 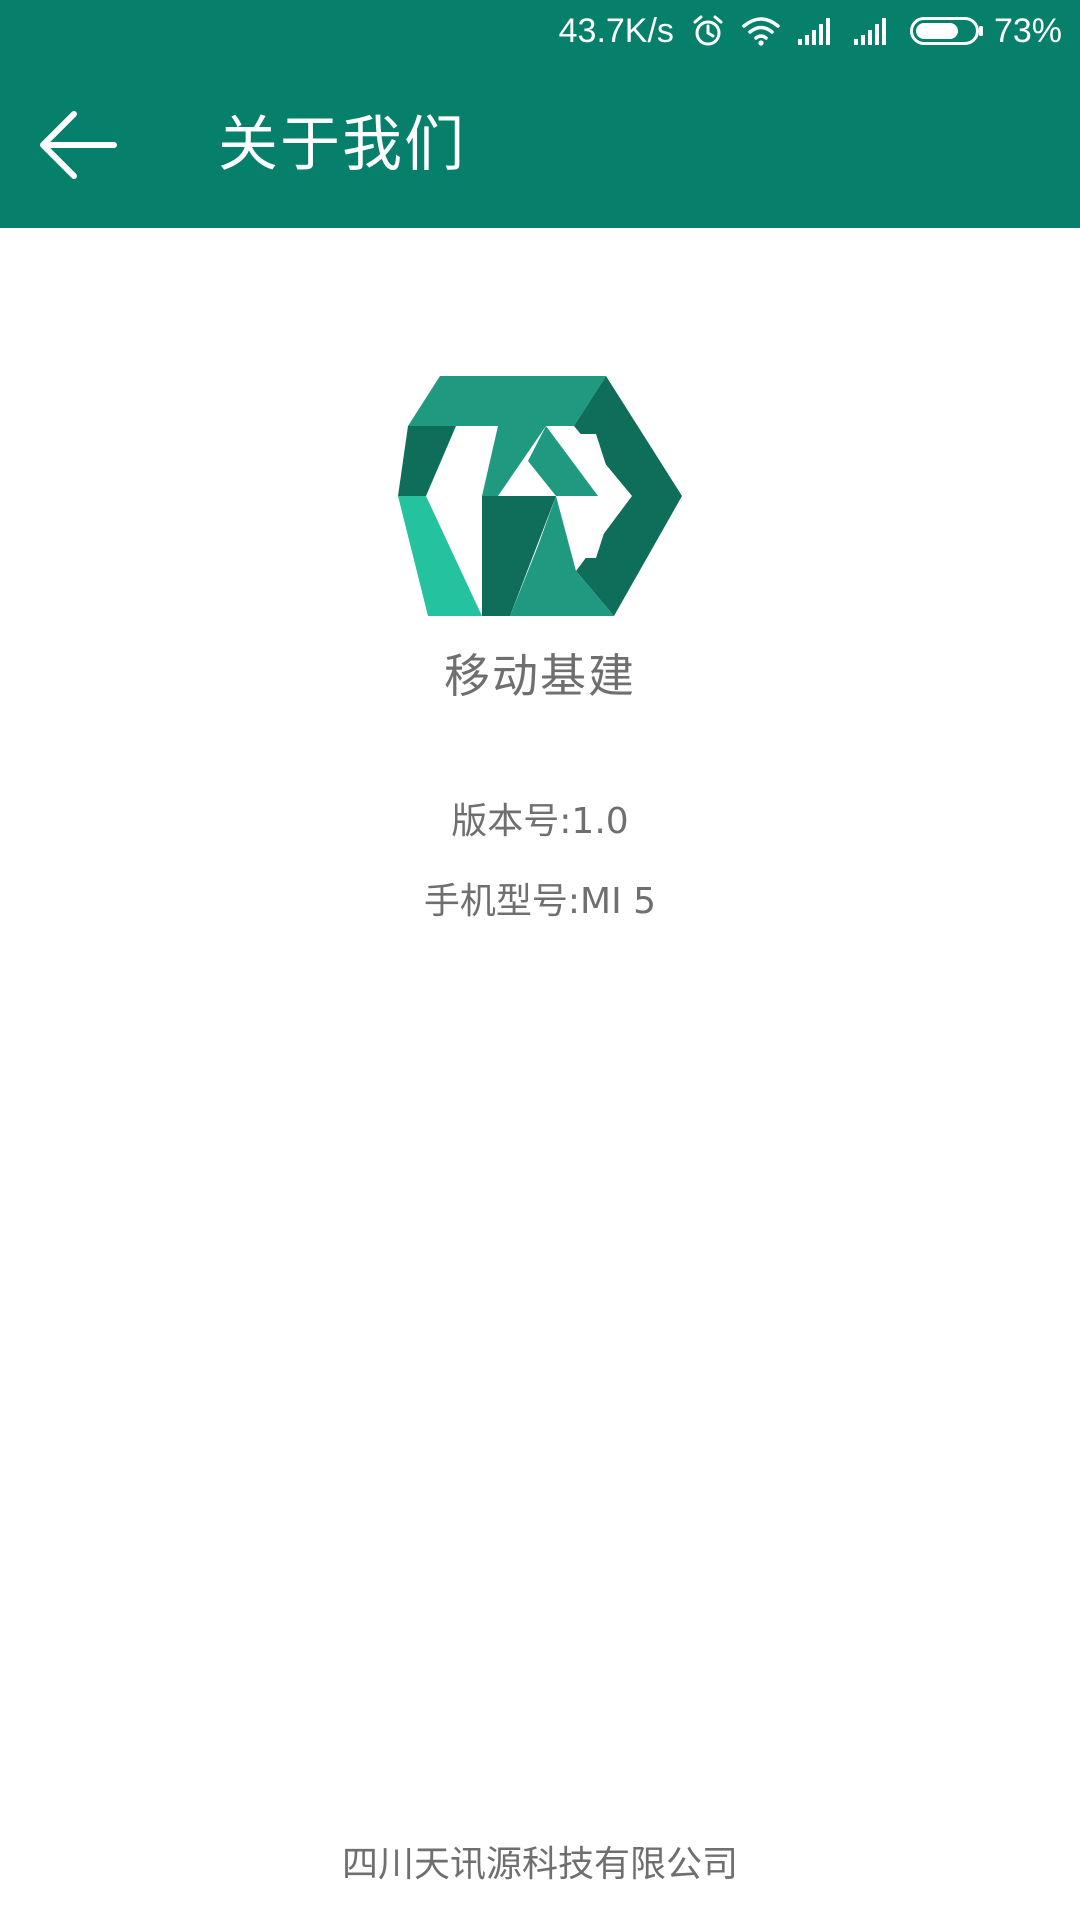 What do you see at coordinates (540, 496) in the screenshot?
I see `app-logo` at bounding box center [540, 496].